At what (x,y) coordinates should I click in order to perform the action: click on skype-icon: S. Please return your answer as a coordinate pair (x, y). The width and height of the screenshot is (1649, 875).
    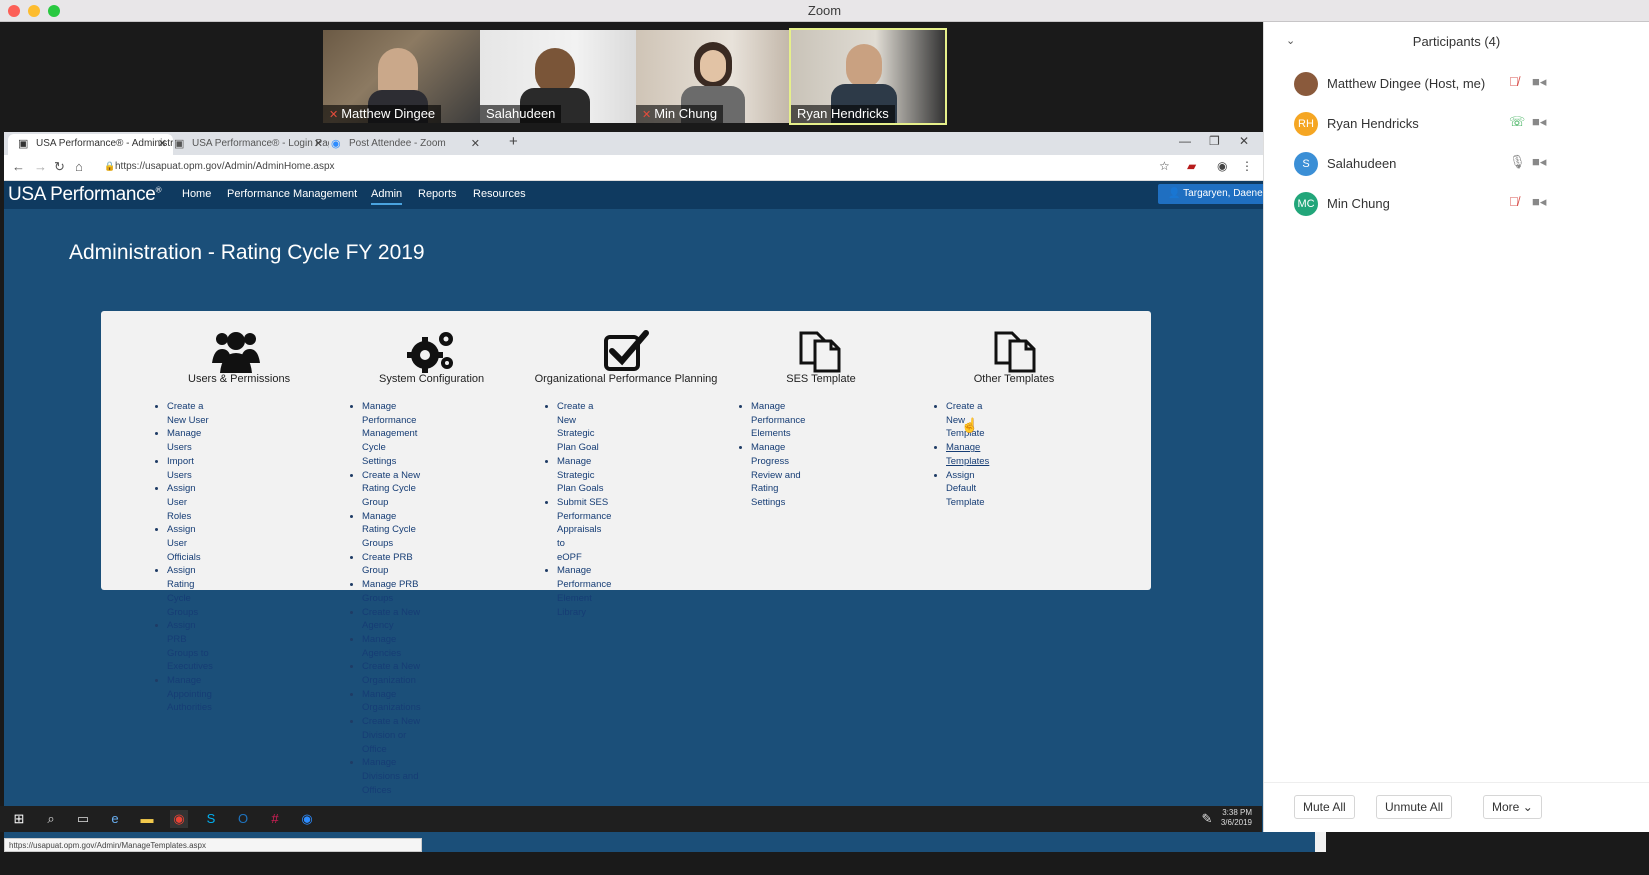
    Looking at the image, I should click on (211, 819).